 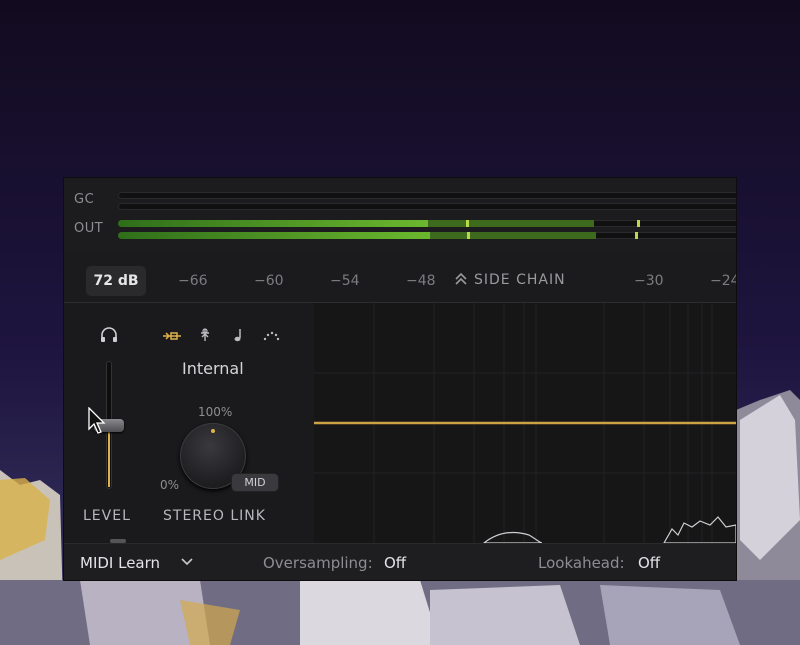 I want to click on out-meter-left-hold, so click(x=511, y=223).